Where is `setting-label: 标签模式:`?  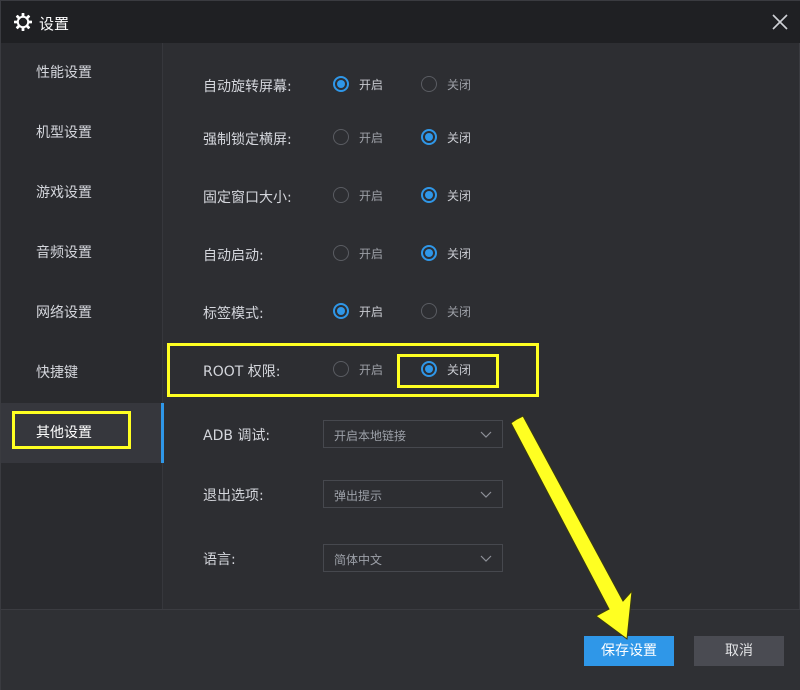
setting-label: 标签模式: is located at coordinates (233, 314).